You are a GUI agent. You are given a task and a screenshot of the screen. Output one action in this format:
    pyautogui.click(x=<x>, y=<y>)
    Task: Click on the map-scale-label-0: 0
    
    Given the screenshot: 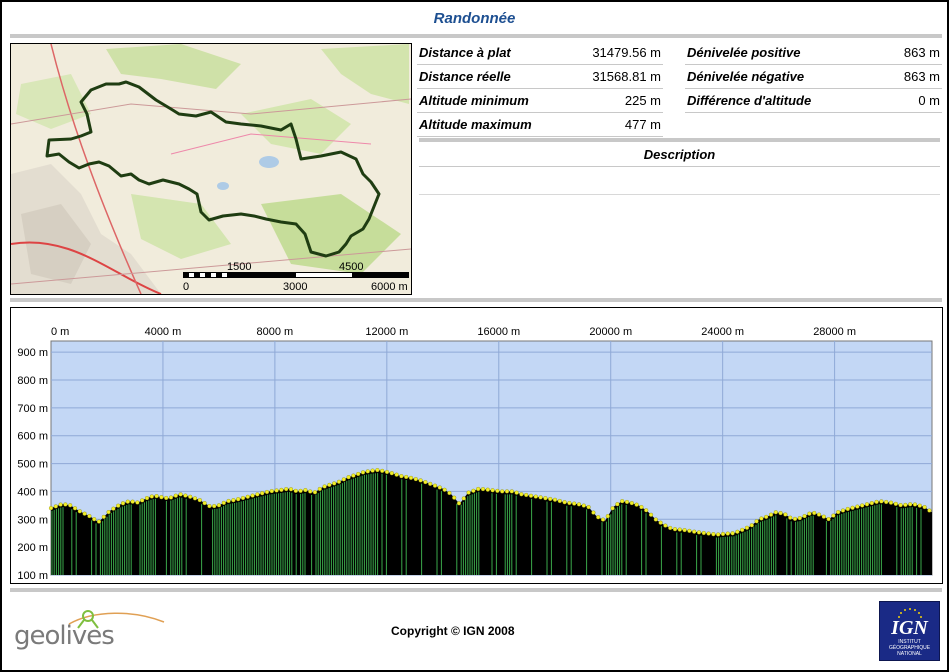 What is the action you would take?
    pyautogui.click(x=186, y=287)
    